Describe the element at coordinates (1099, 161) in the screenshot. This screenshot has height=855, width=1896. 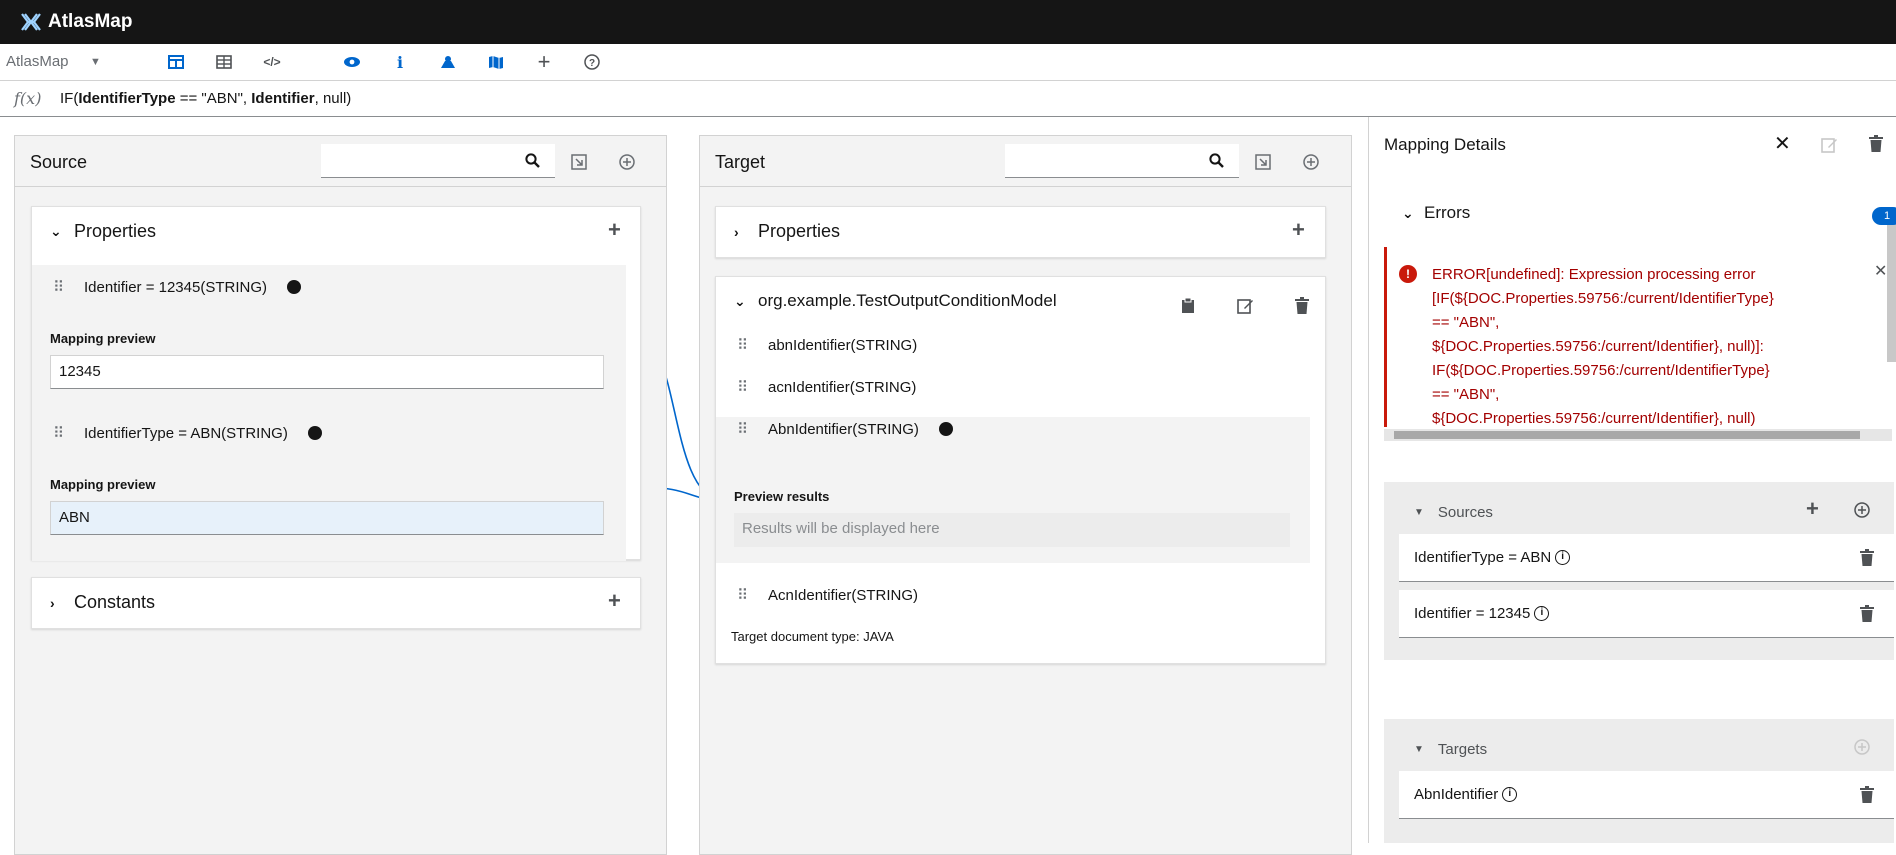
I see `target-search-input` at that location.